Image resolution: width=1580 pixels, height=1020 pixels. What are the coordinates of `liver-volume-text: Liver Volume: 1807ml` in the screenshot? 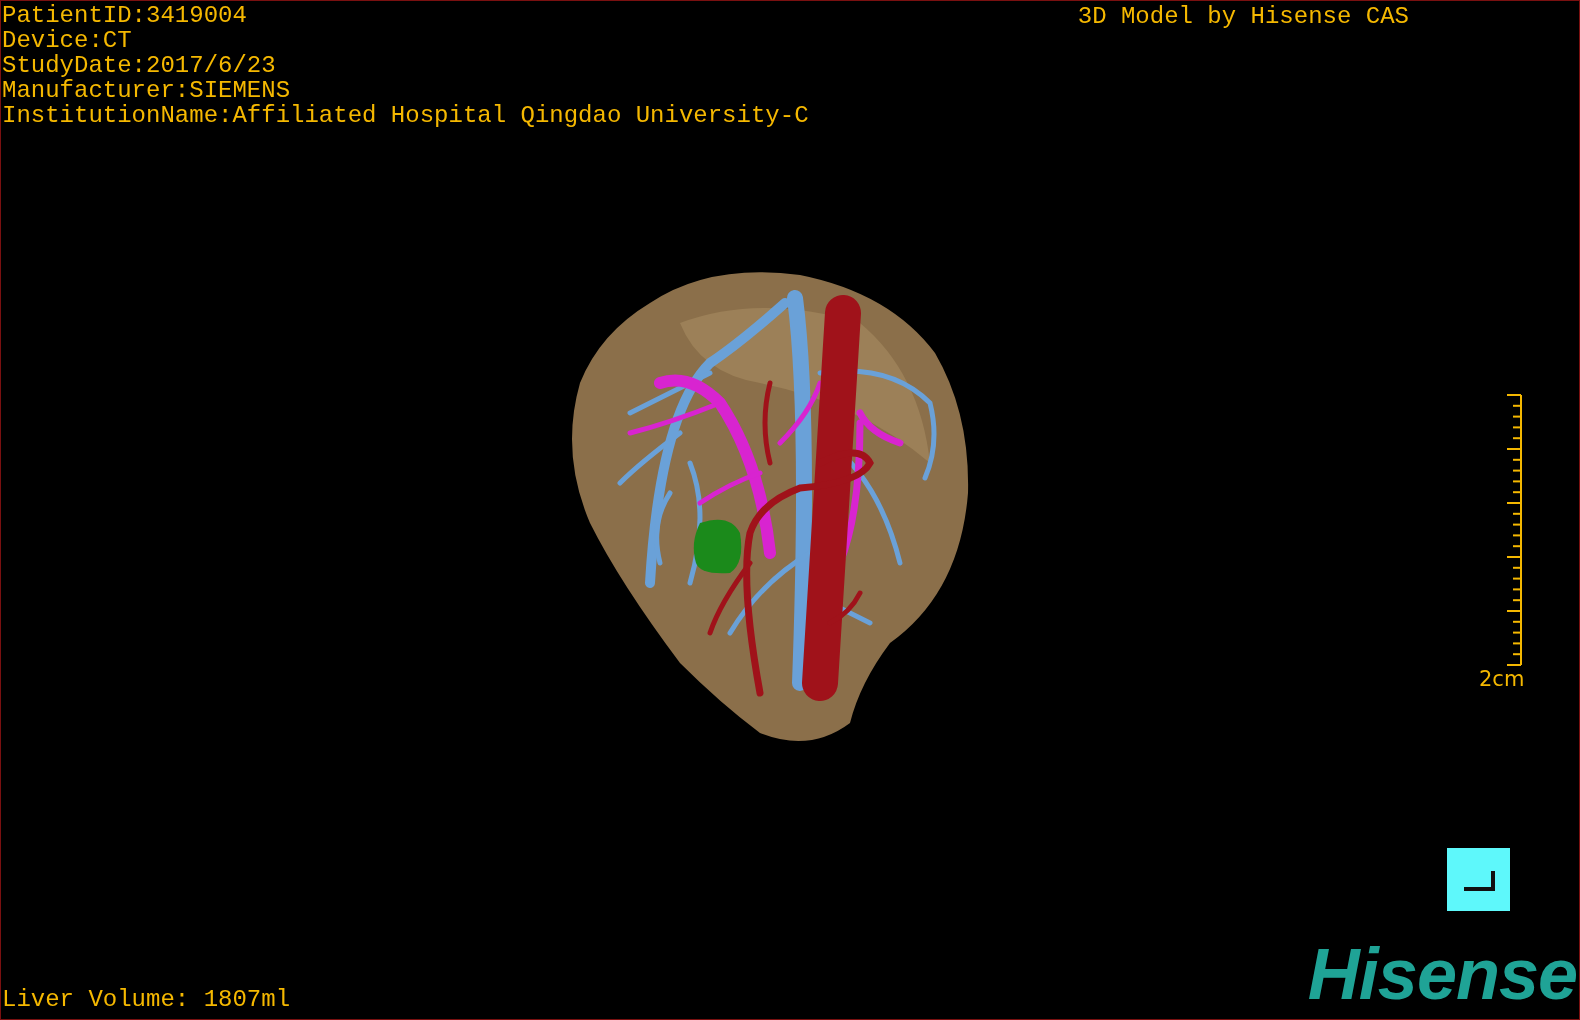 It's located at (146, 1001).